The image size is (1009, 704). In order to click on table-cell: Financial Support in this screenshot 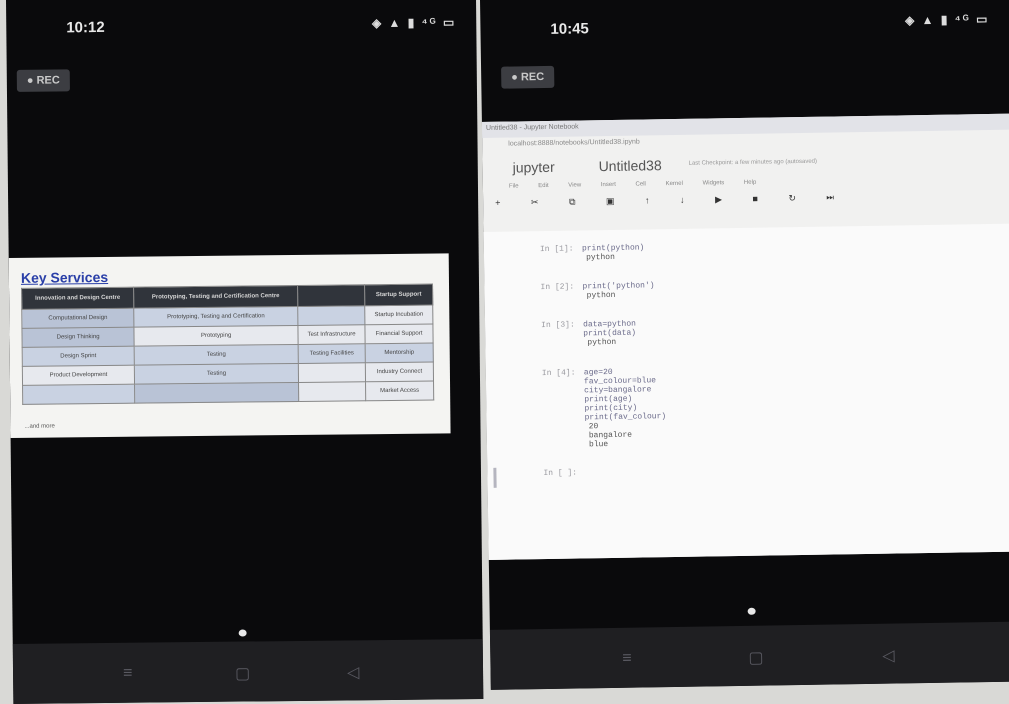, I will do `click(399, 334)`.